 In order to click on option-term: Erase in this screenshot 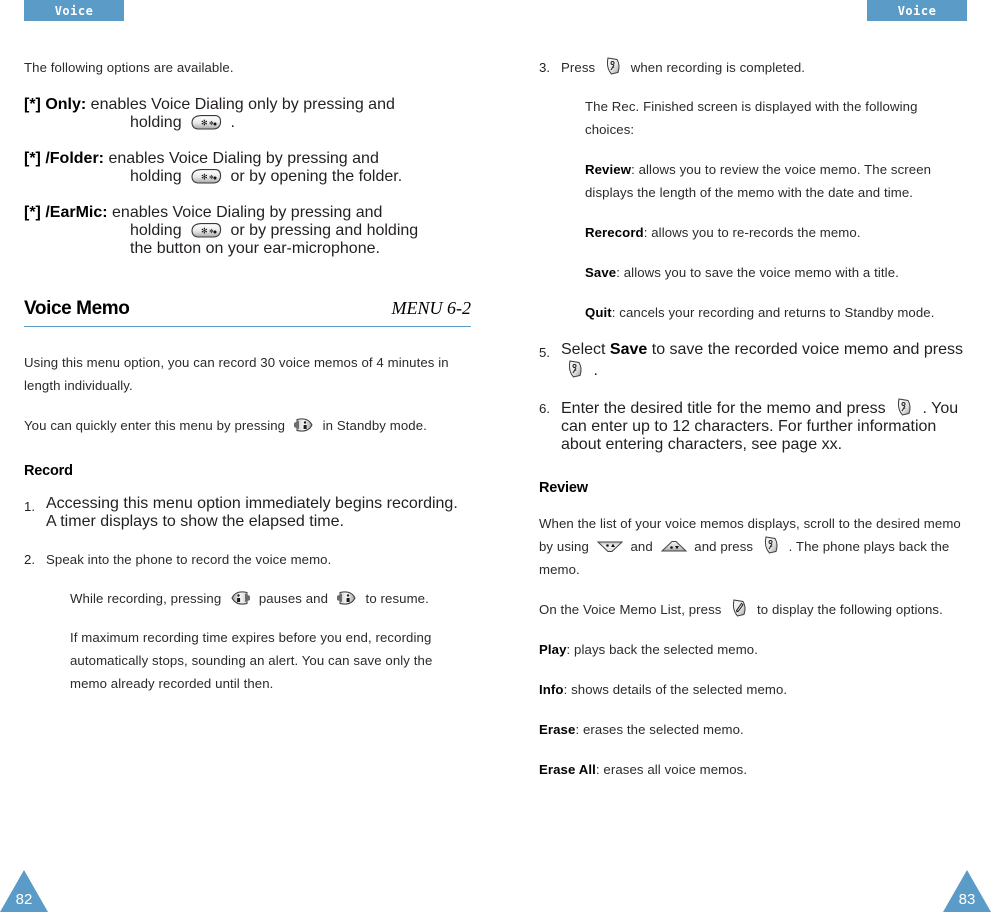, I will do `click(557, 729)`.